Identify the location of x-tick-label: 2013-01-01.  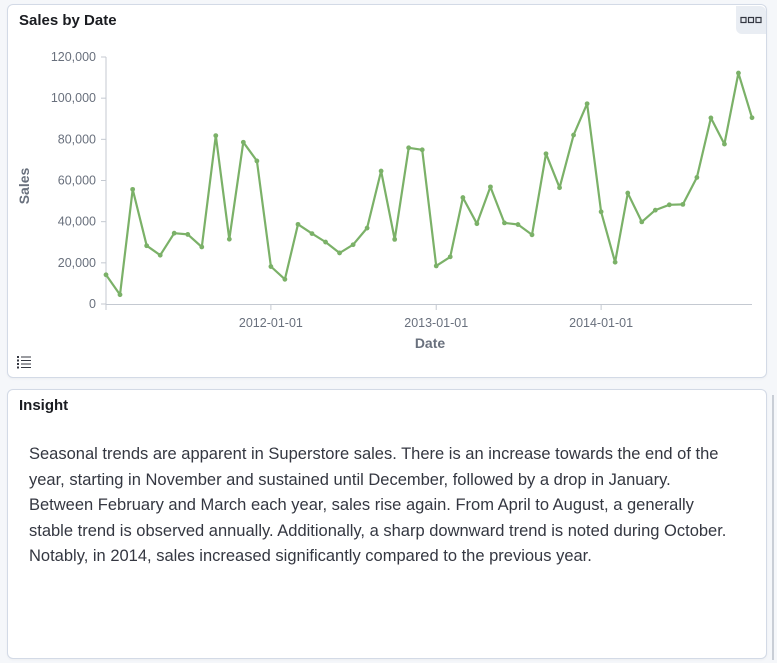
(436, 323).